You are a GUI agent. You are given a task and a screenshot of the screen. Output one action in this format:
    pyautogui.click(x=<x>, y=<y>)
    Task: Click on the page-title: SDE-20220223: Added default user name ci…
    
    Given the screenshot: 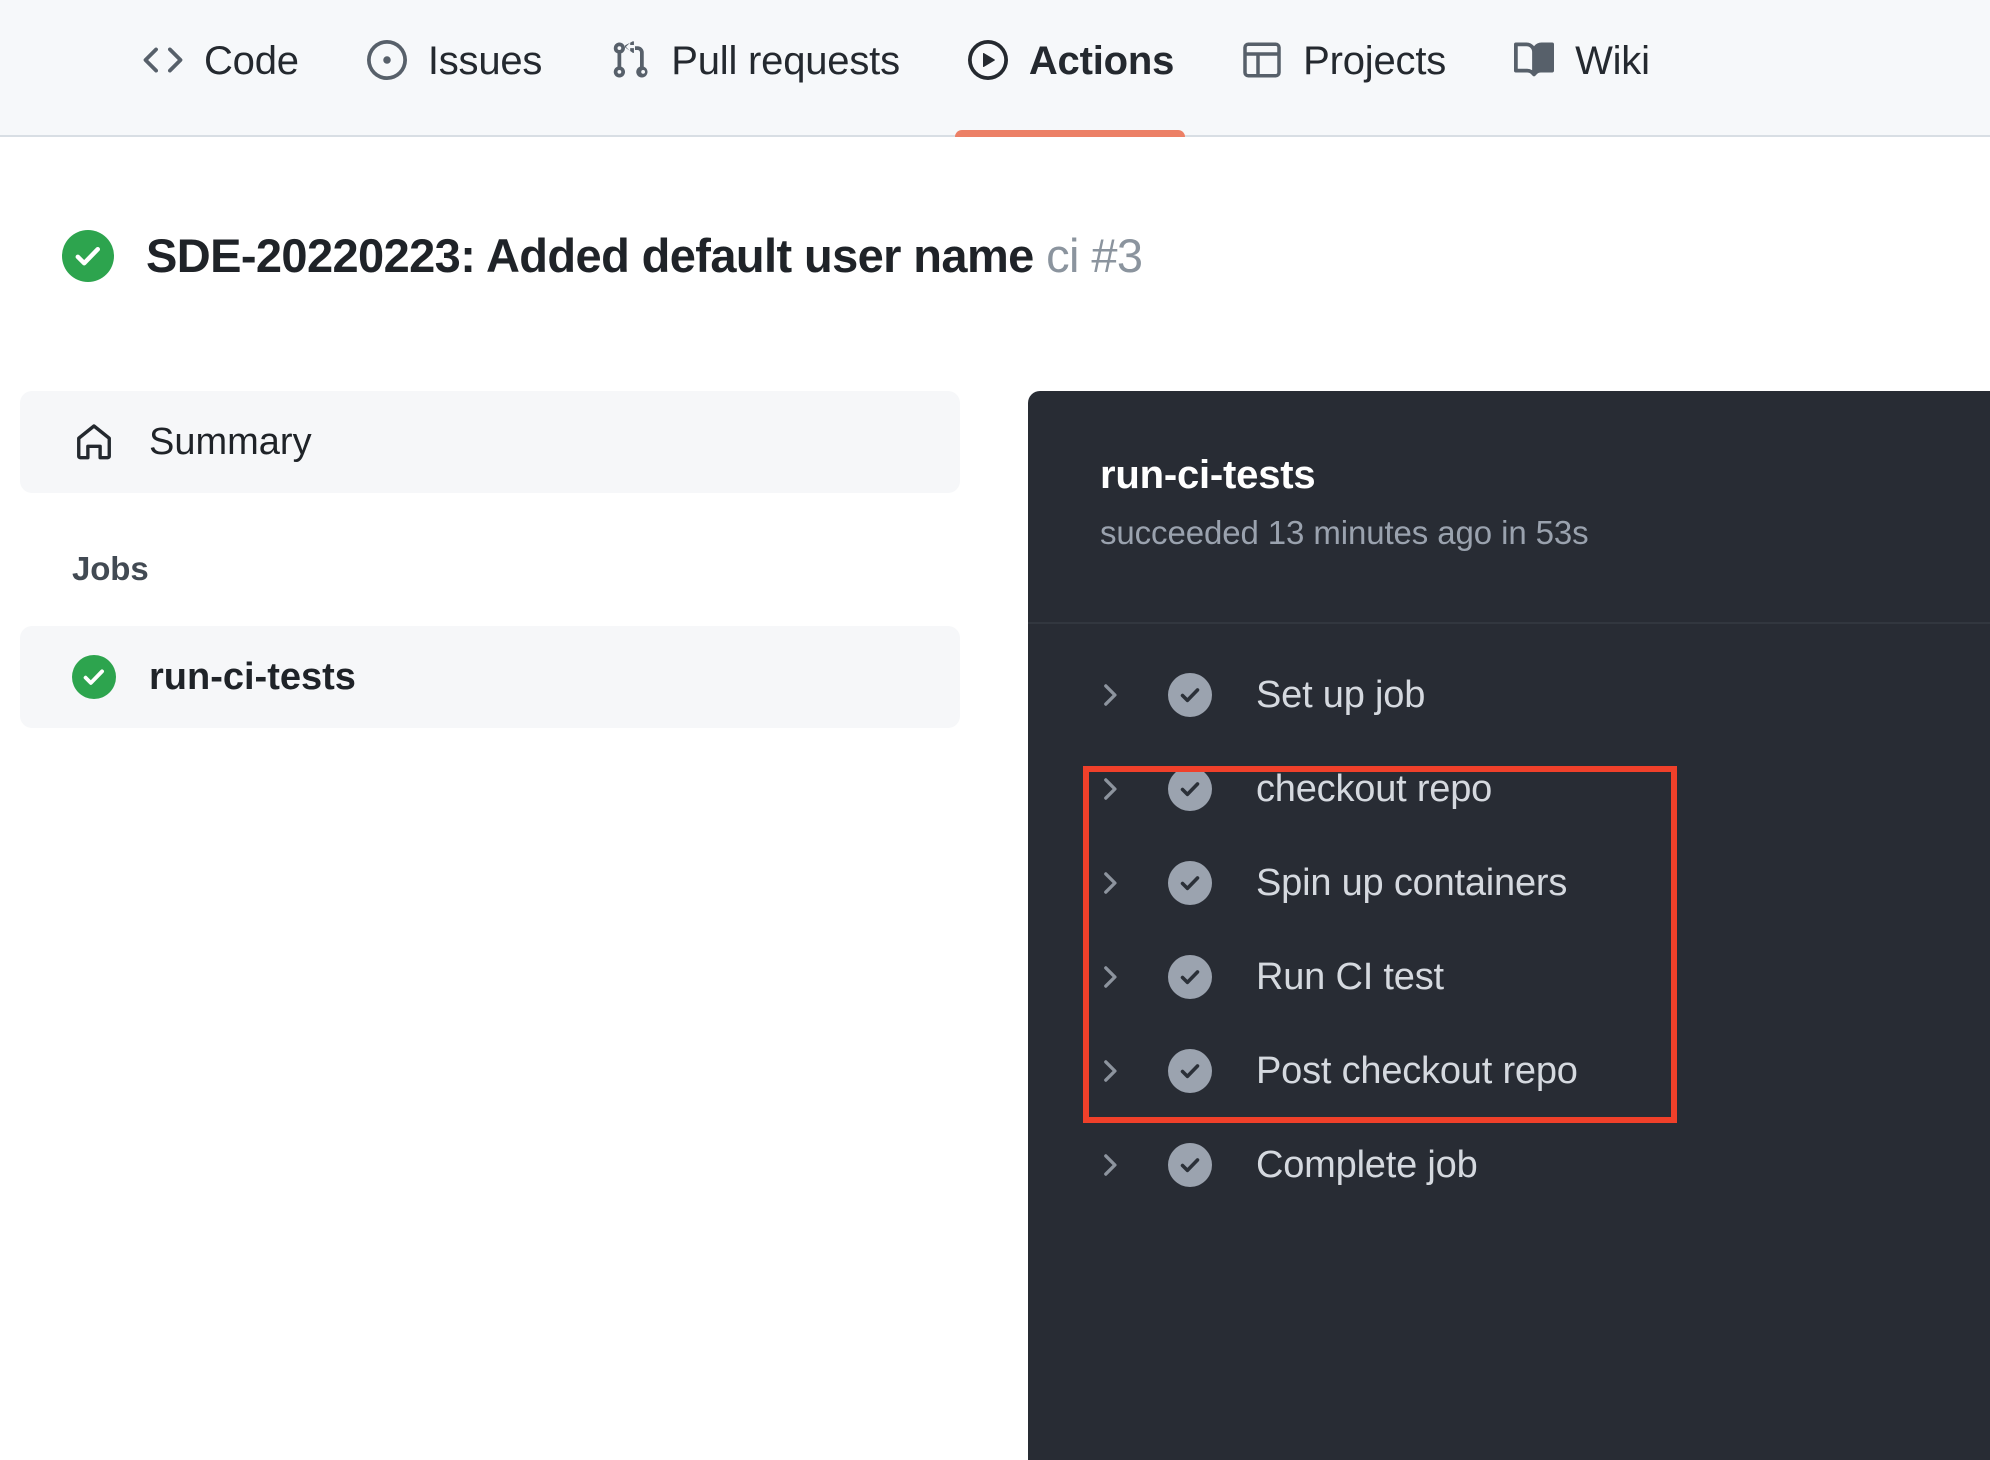 What is the action you would take?
    pyautogui.click(x=644, y=255)
    